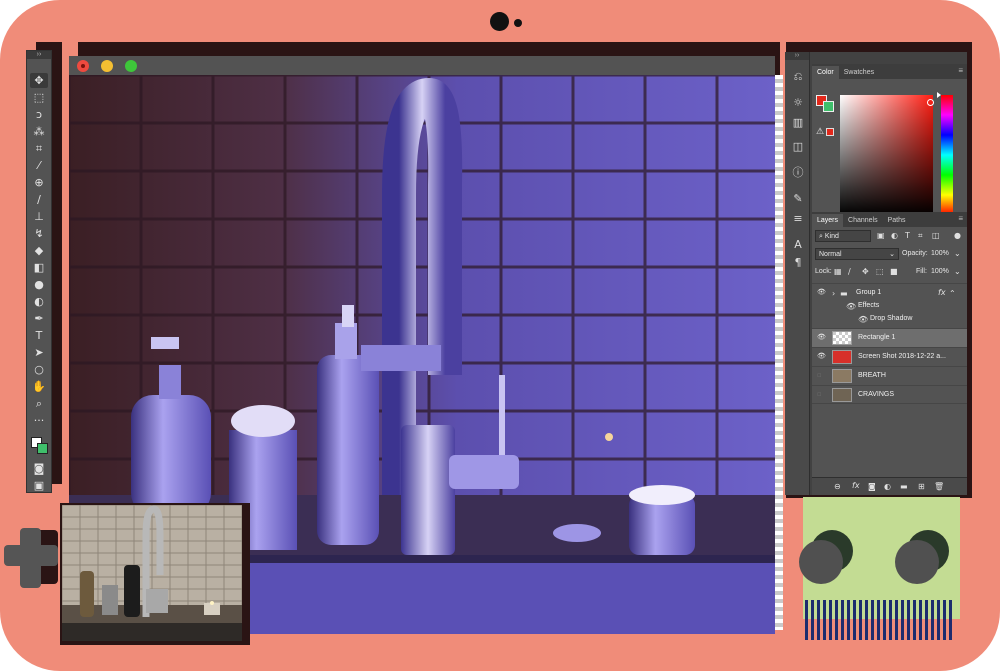 This screenshot has width=1000, height=671. Describe the element at coordinates (837, 486) in the screenshot. I see `link-icon: ⊖` at that location.